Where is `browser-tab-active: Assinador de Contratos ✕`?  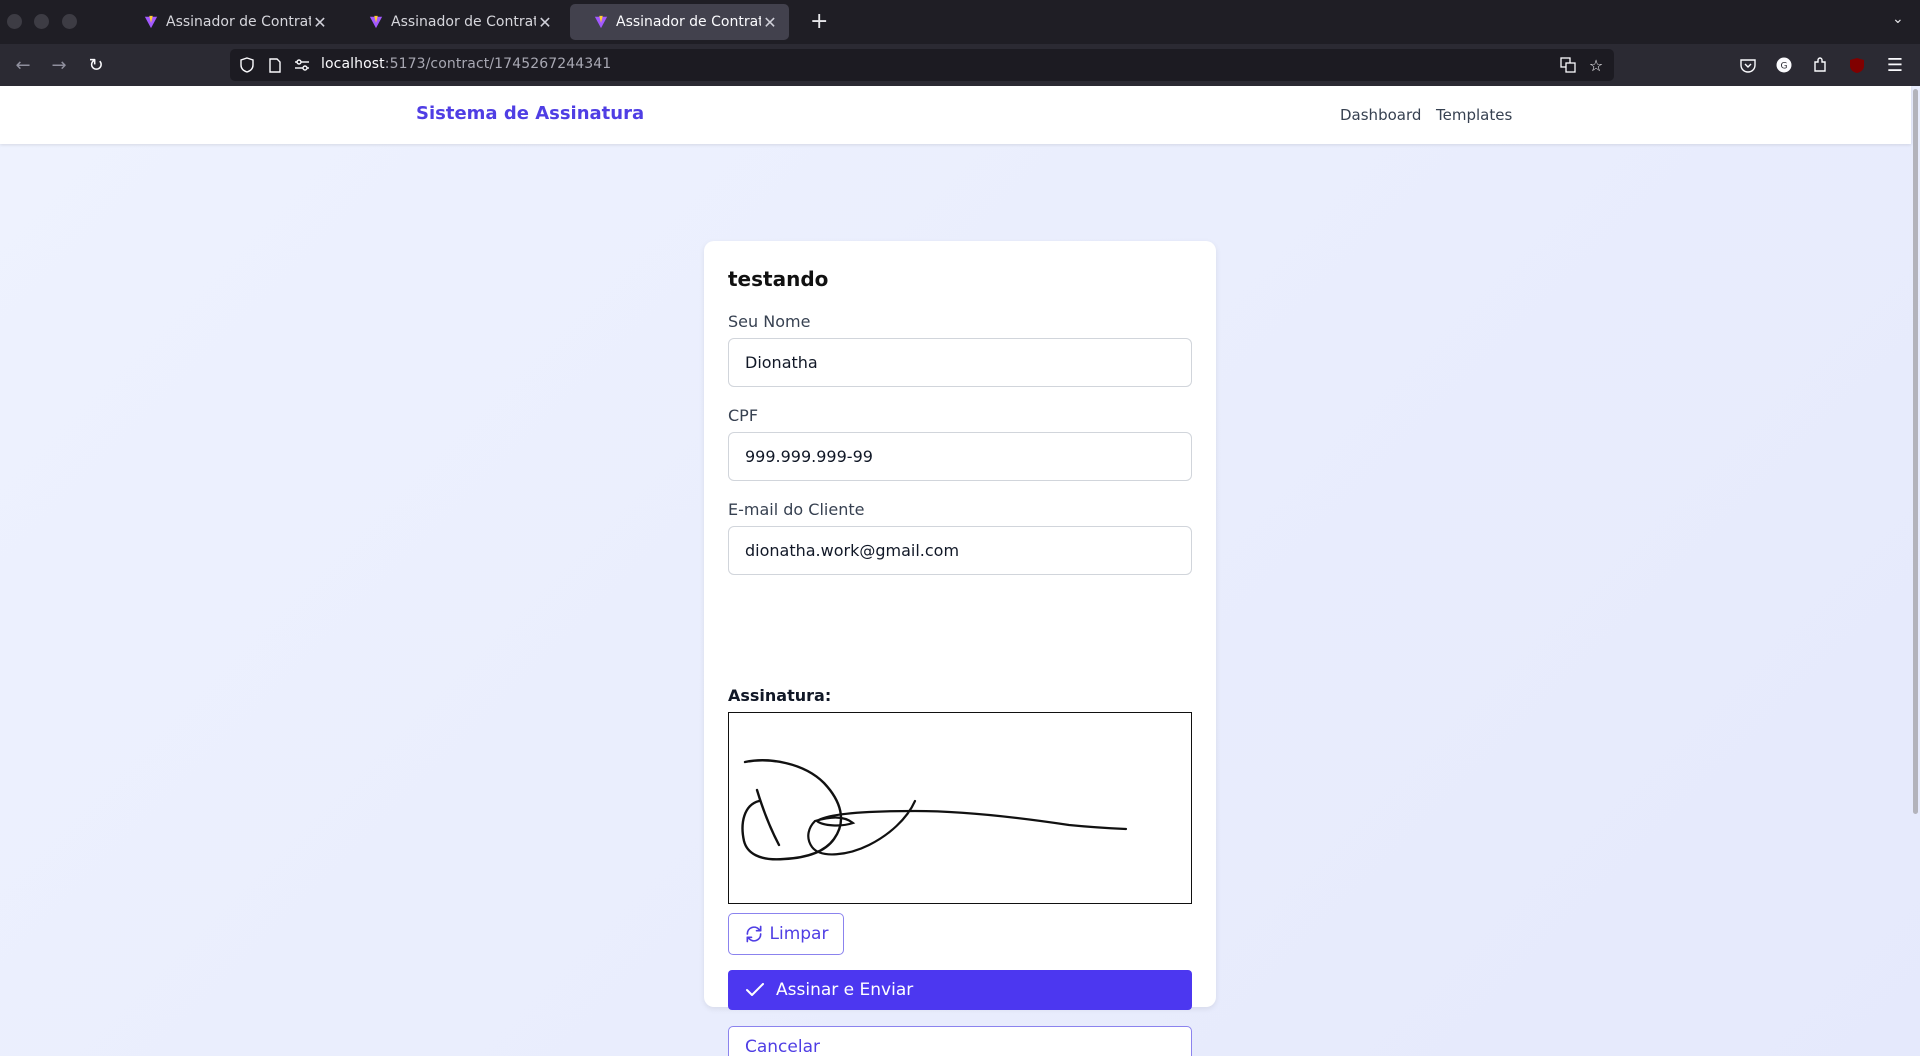 browser-tab-active: Assinador de Contratos ✕ is located at coordinates (679, 22).